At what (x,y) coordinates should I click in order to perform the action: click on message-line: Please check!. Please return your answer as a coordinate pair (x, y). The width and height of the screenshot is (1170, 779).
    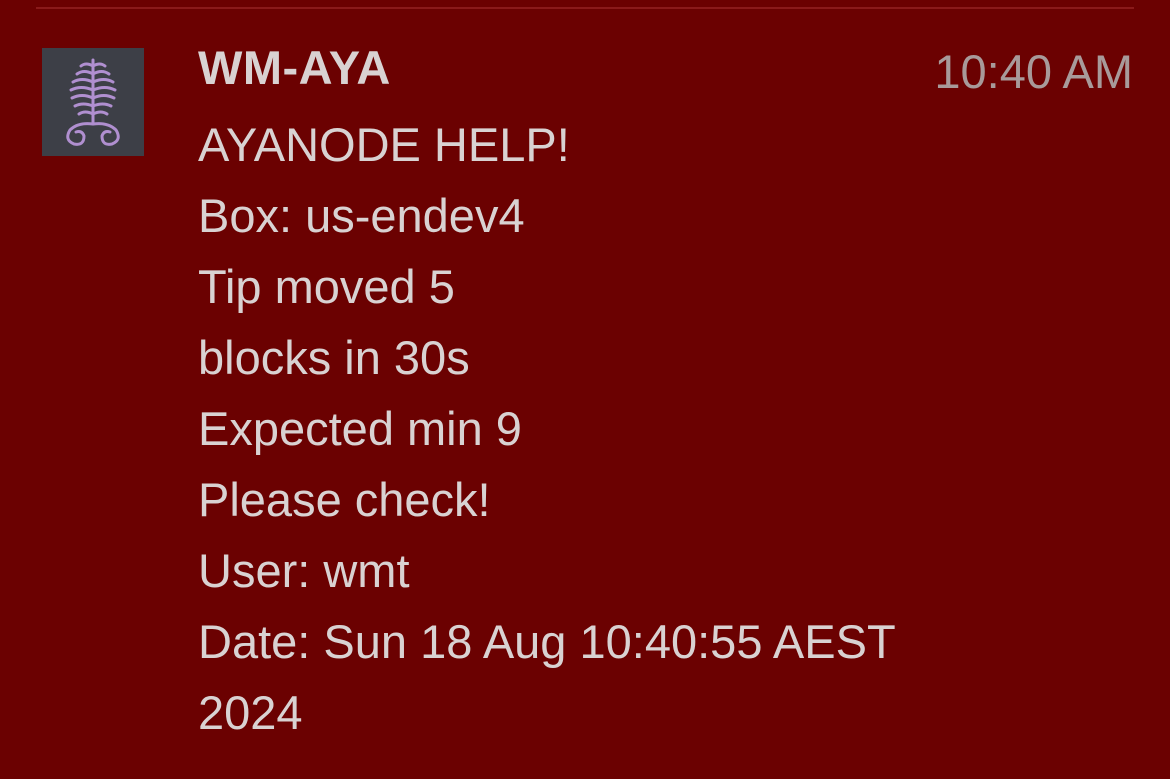
    Looking at the image, I should click on (344, 499).